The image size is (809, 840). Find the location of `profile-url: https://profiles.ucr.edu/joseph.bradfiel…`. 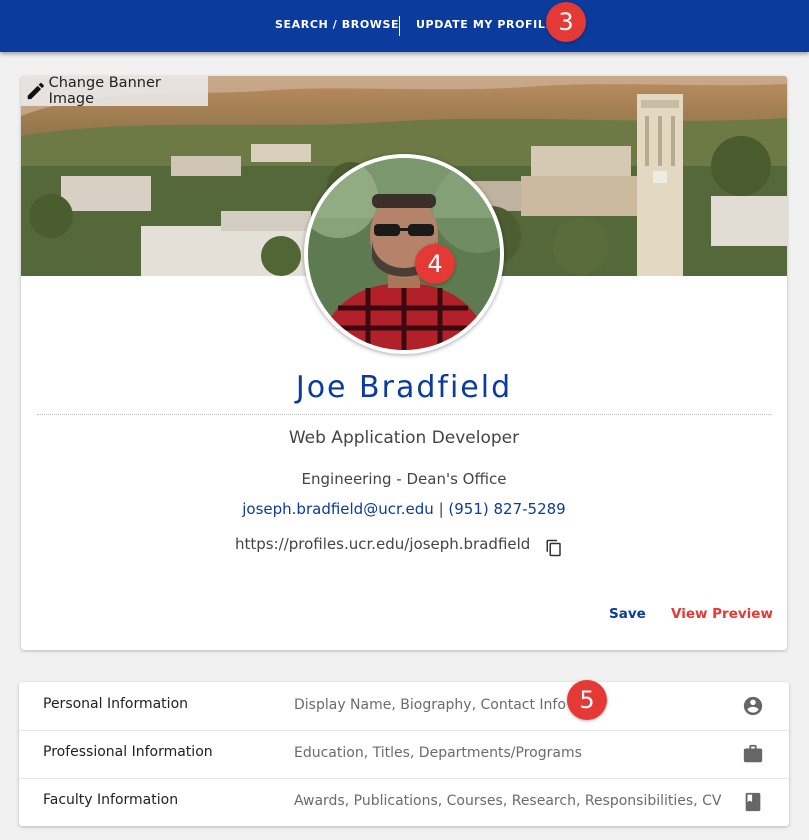

profile-url: https://profiles.ucr.edu/joseph.bradfiel… is located at coordinates (383, 544).